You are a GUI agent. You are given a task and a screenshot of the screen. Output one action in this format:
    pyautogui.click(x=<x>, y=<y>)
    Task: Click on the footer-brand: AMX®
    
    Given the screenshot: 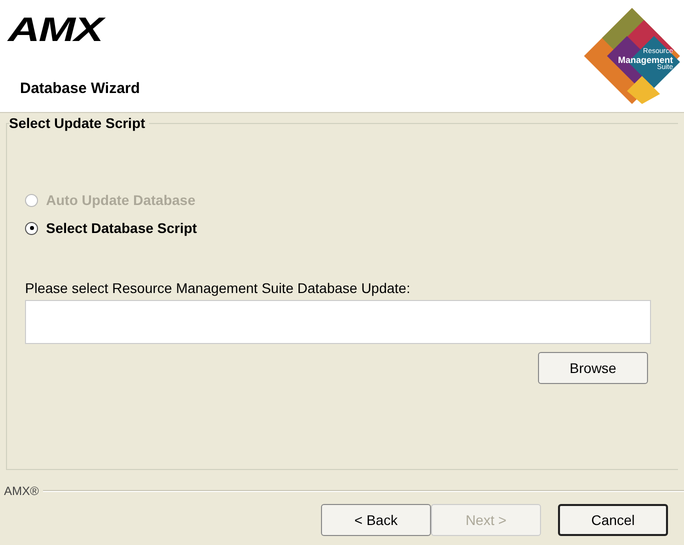 What is the action you would take?
    pyautogui.click(x=21, y=491)
    